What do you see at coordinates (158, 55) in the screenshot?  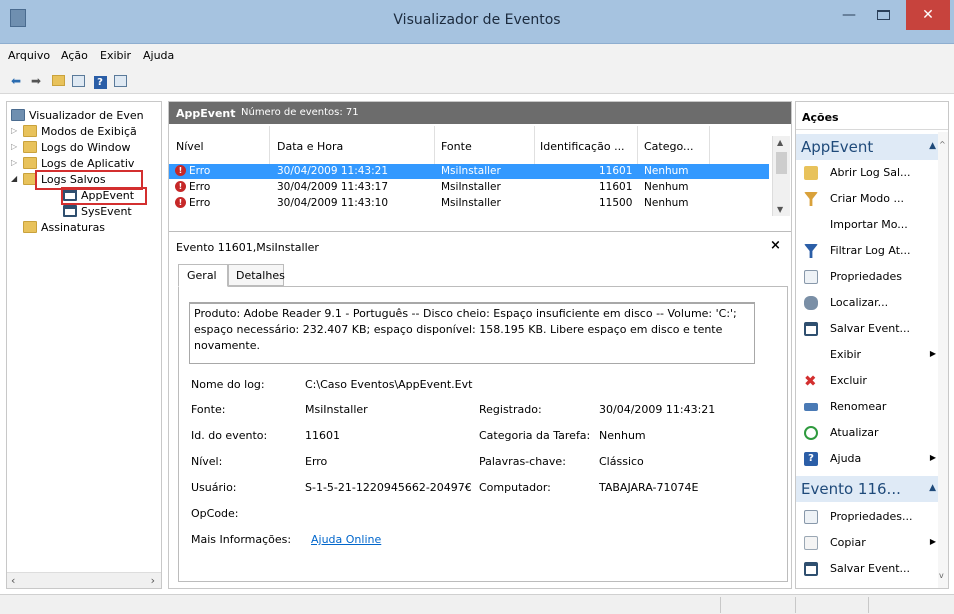 I see `menu-ajuda: Ajuda` at bounding box center [158, 55].